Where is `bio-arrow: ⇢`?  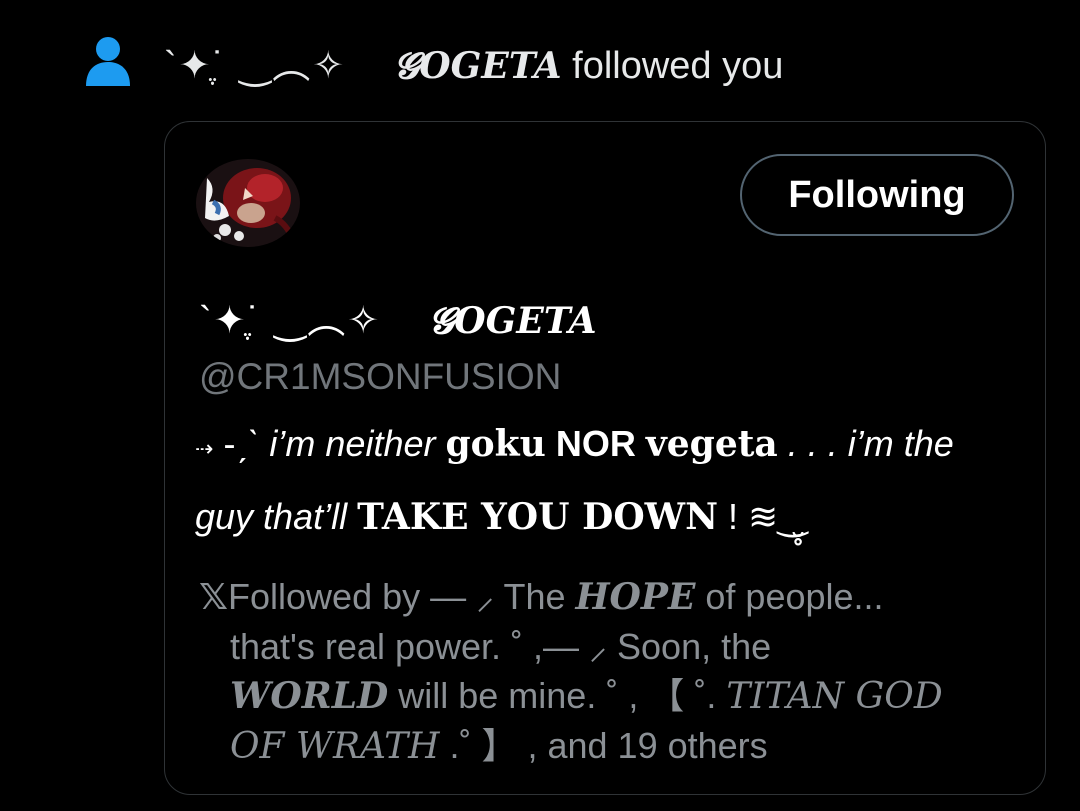 bio-arrow: ⇢ is located at coordinates (204, 448).